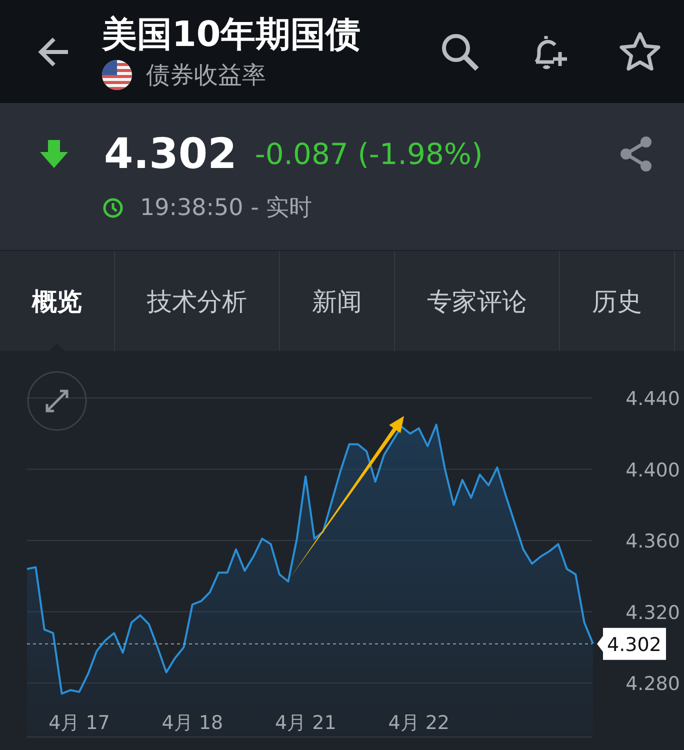 Image resolution: width=684 pixels, height=750 pixels. I want to click on axis-label: 4.400, so click(653, 470).